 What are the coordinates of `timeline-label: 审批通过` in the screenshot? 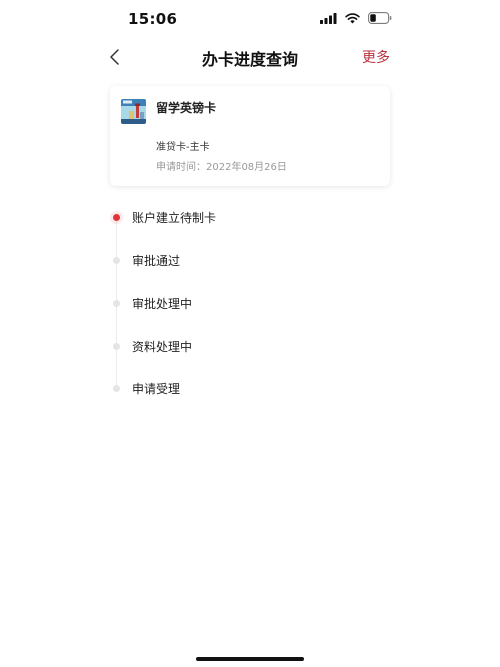 It's located at (156, 261).